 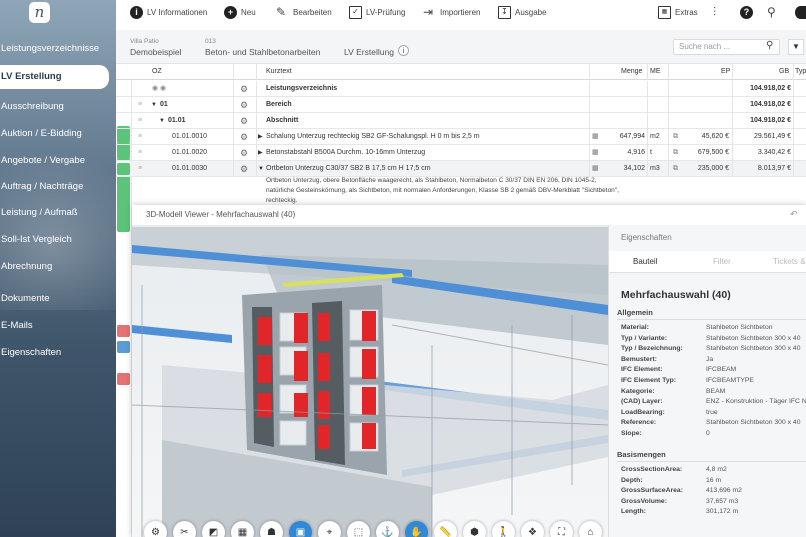 I want to click on extras-button: ▦ Extras, so click(x=678, y=12).